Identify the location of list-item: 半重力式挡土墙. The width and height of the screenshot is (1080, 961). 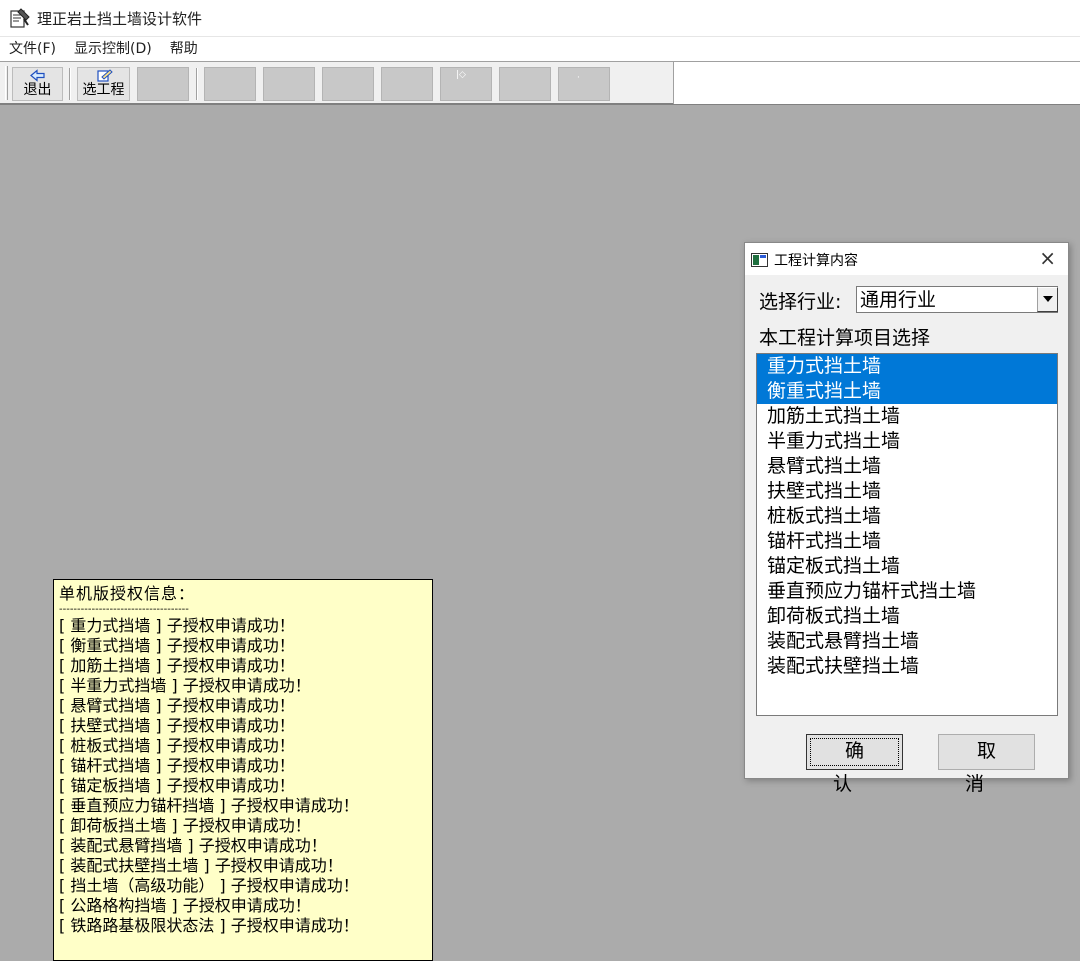
(907, 441).